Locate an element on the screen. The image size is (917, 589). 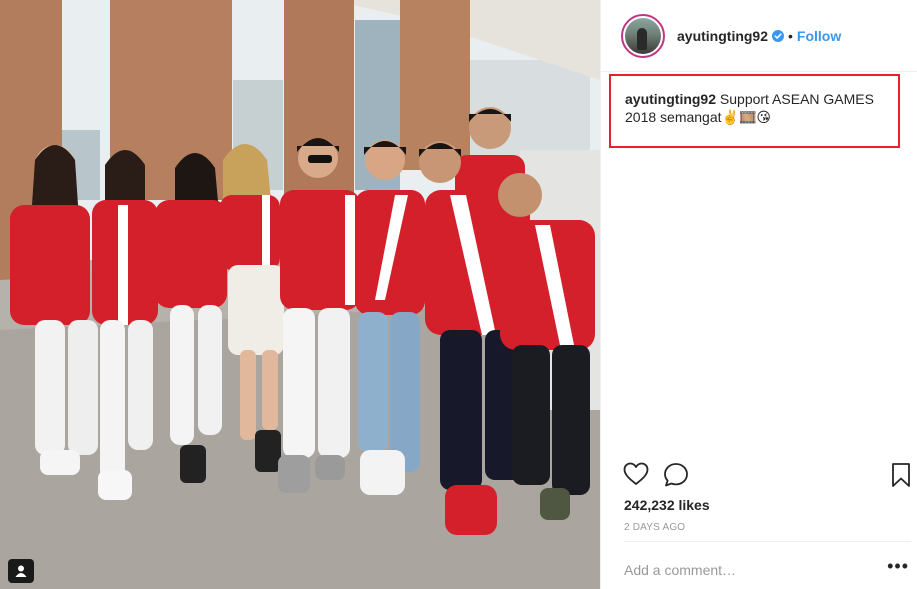
post-timestamp: 2 DAYS AGO is located at coordinates (654, 527).